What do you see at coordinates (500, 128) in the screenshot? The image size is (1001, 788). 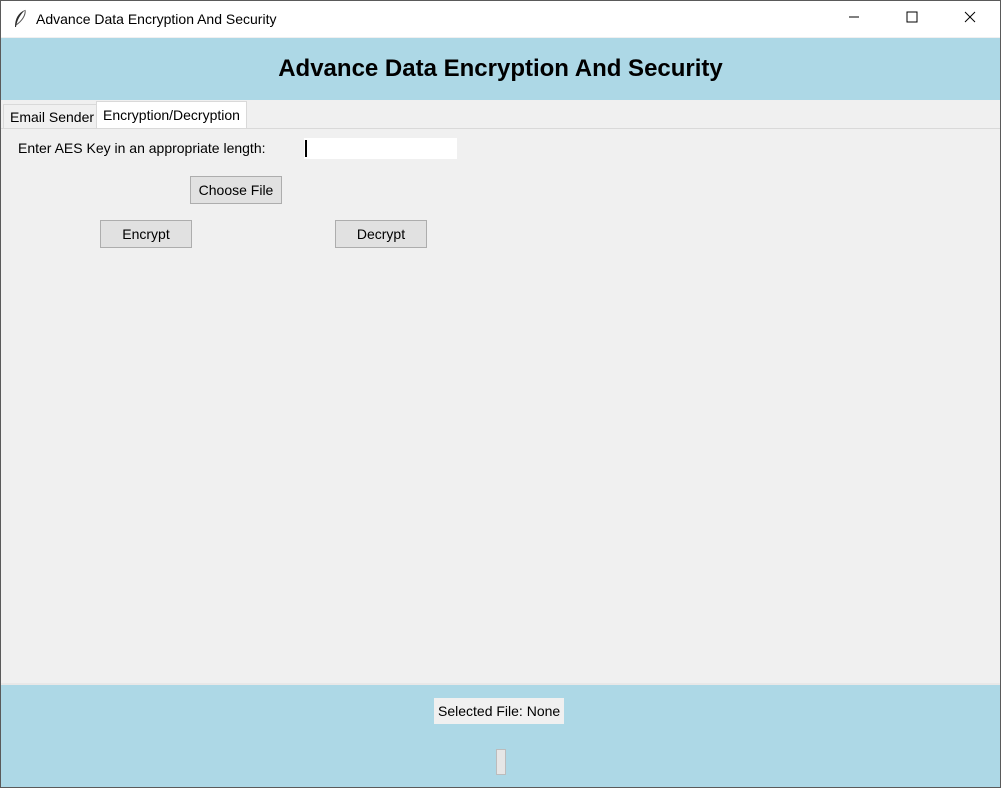 I see `tab-divider` at bounding box center [500, 128].